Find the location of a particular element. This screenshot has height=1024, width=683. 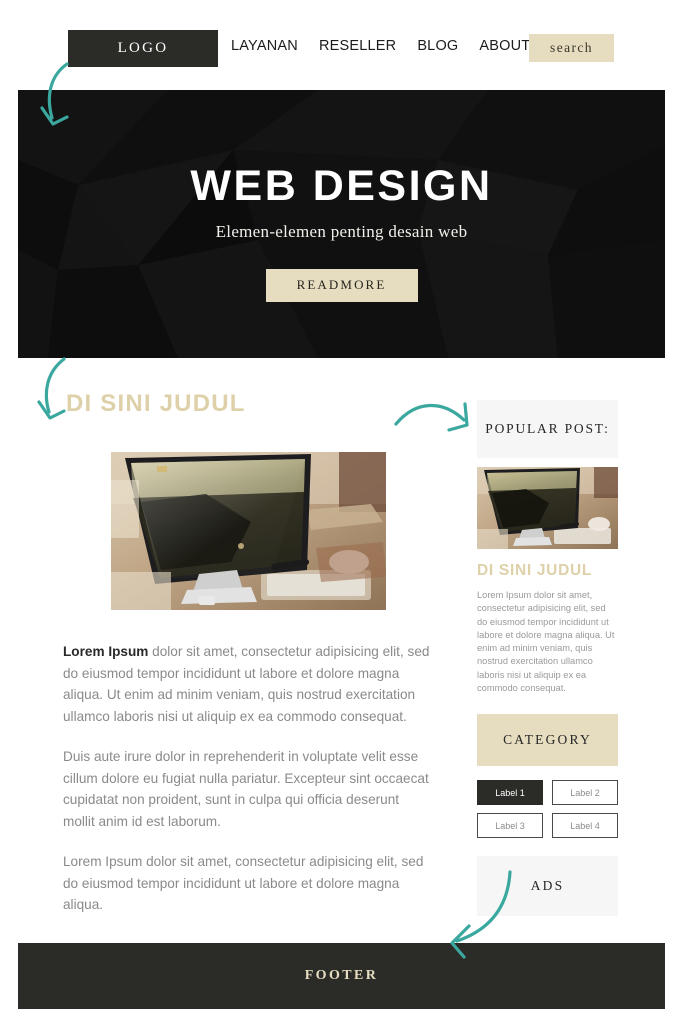

popular-post-box: POPULAR POST: is located at coordinates (547, 429).